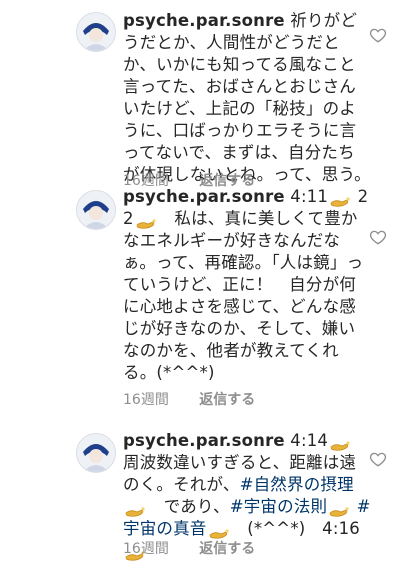 The height and width of the screenshot is (568, 412). What do you see at coordinates (306, 440) in the screenshot?
I see `comment-text-segment: 4:14` at bounding box center [306, 440].